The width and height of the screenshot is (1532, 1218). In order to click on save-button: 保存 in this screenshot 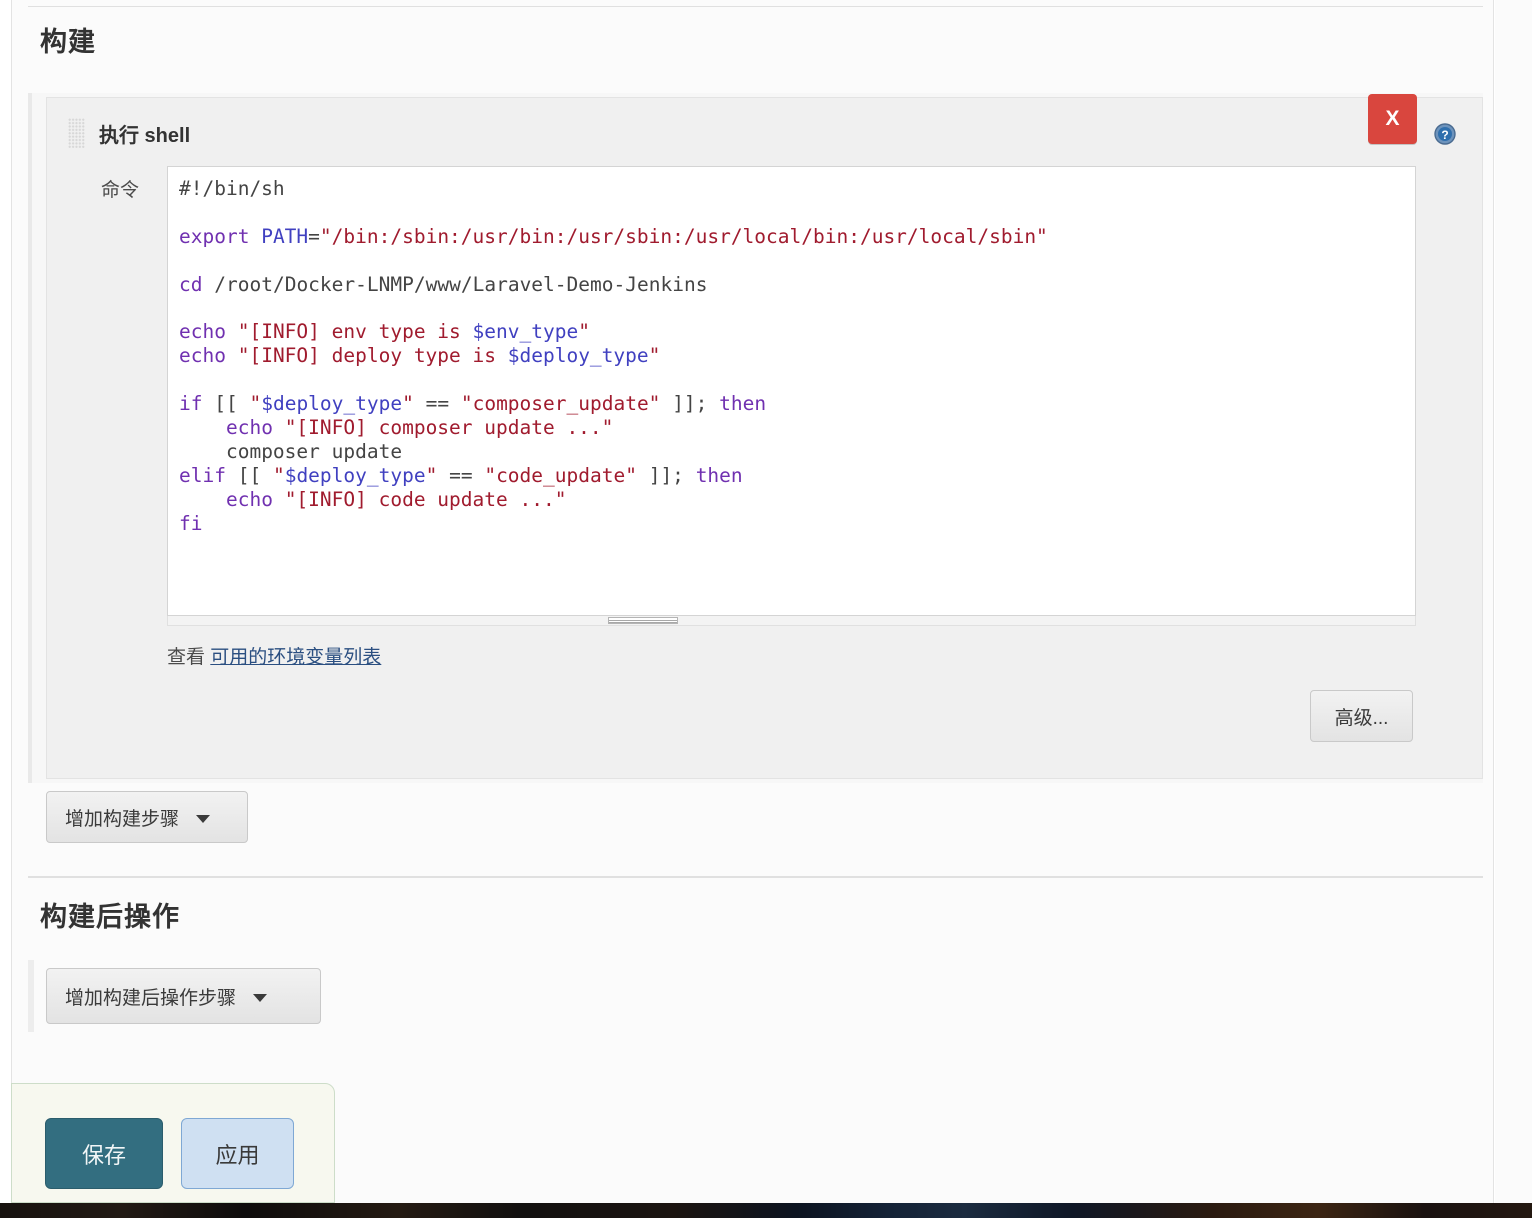, I will do `click(104, 1153)`.